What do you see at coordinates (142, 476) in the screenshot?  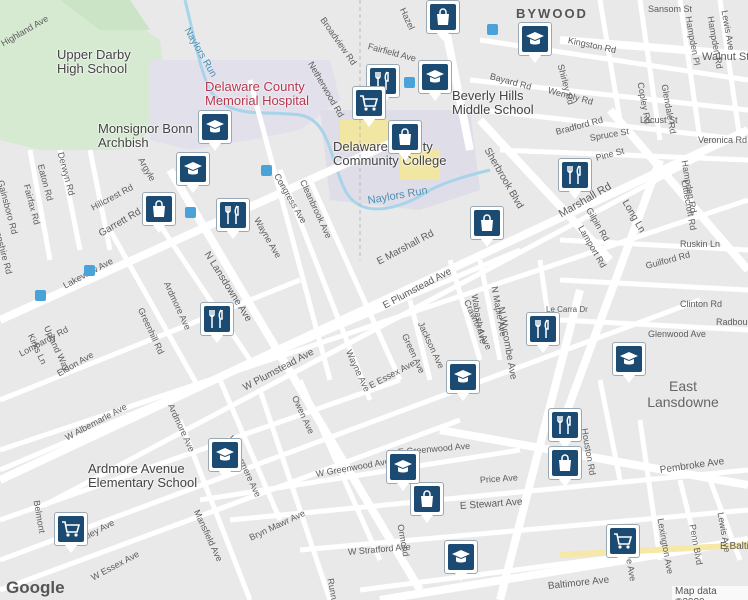 I see `poi-ardmore-elementary-school: Ardmore Avenue Elementary School` at bounding box center [142, 476].